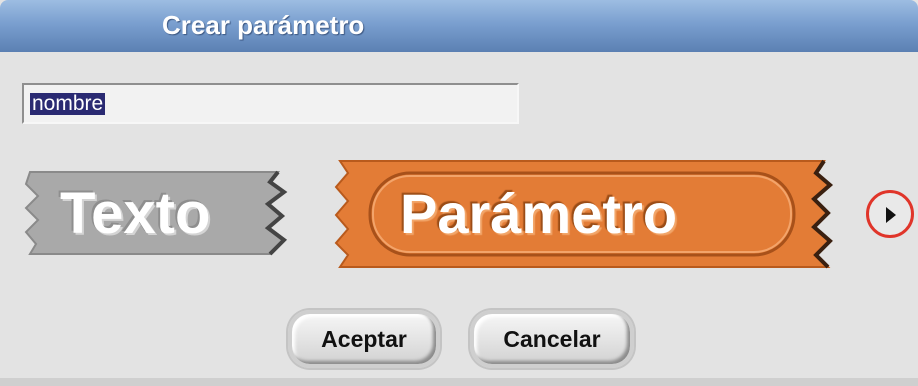 Image resolution: width=918 pixels, height=386 pixels. What do you see at coordinates (270, 103) in the screenshot?
I see `parameter-name-input: nombre` at bounding box center [270, 103].